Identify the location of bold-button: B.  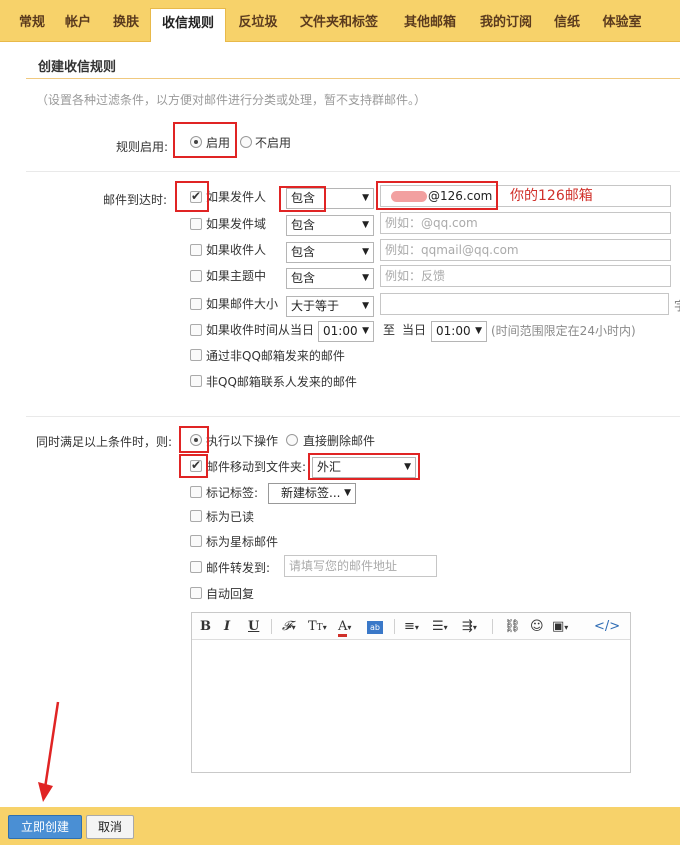
(205, 626).